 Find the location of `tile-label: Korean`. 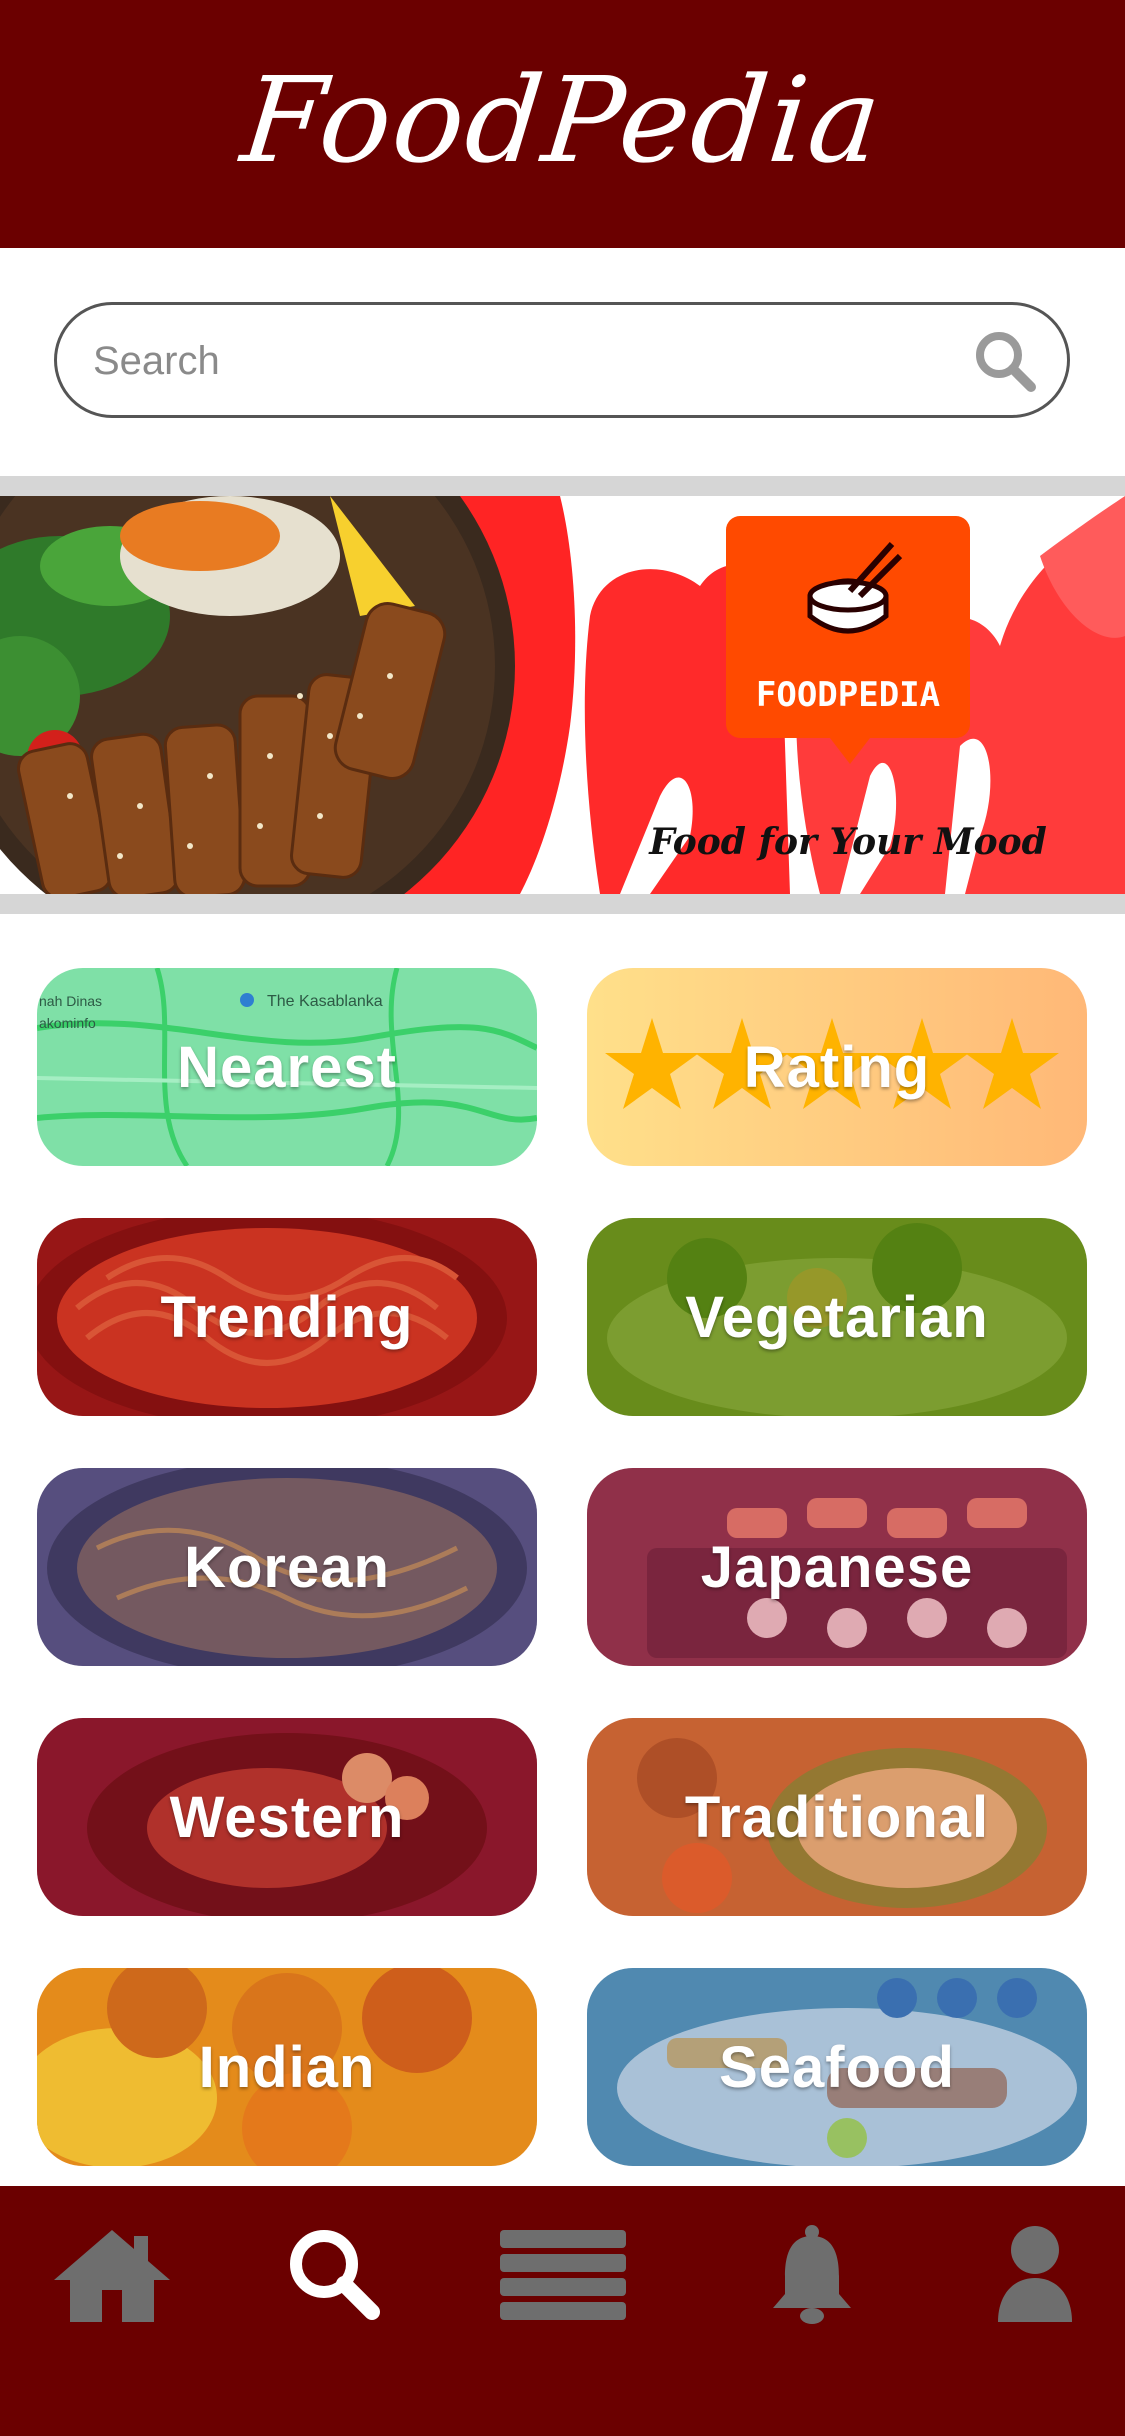

tile-label: Korean is located at coordinates (287, 1567).